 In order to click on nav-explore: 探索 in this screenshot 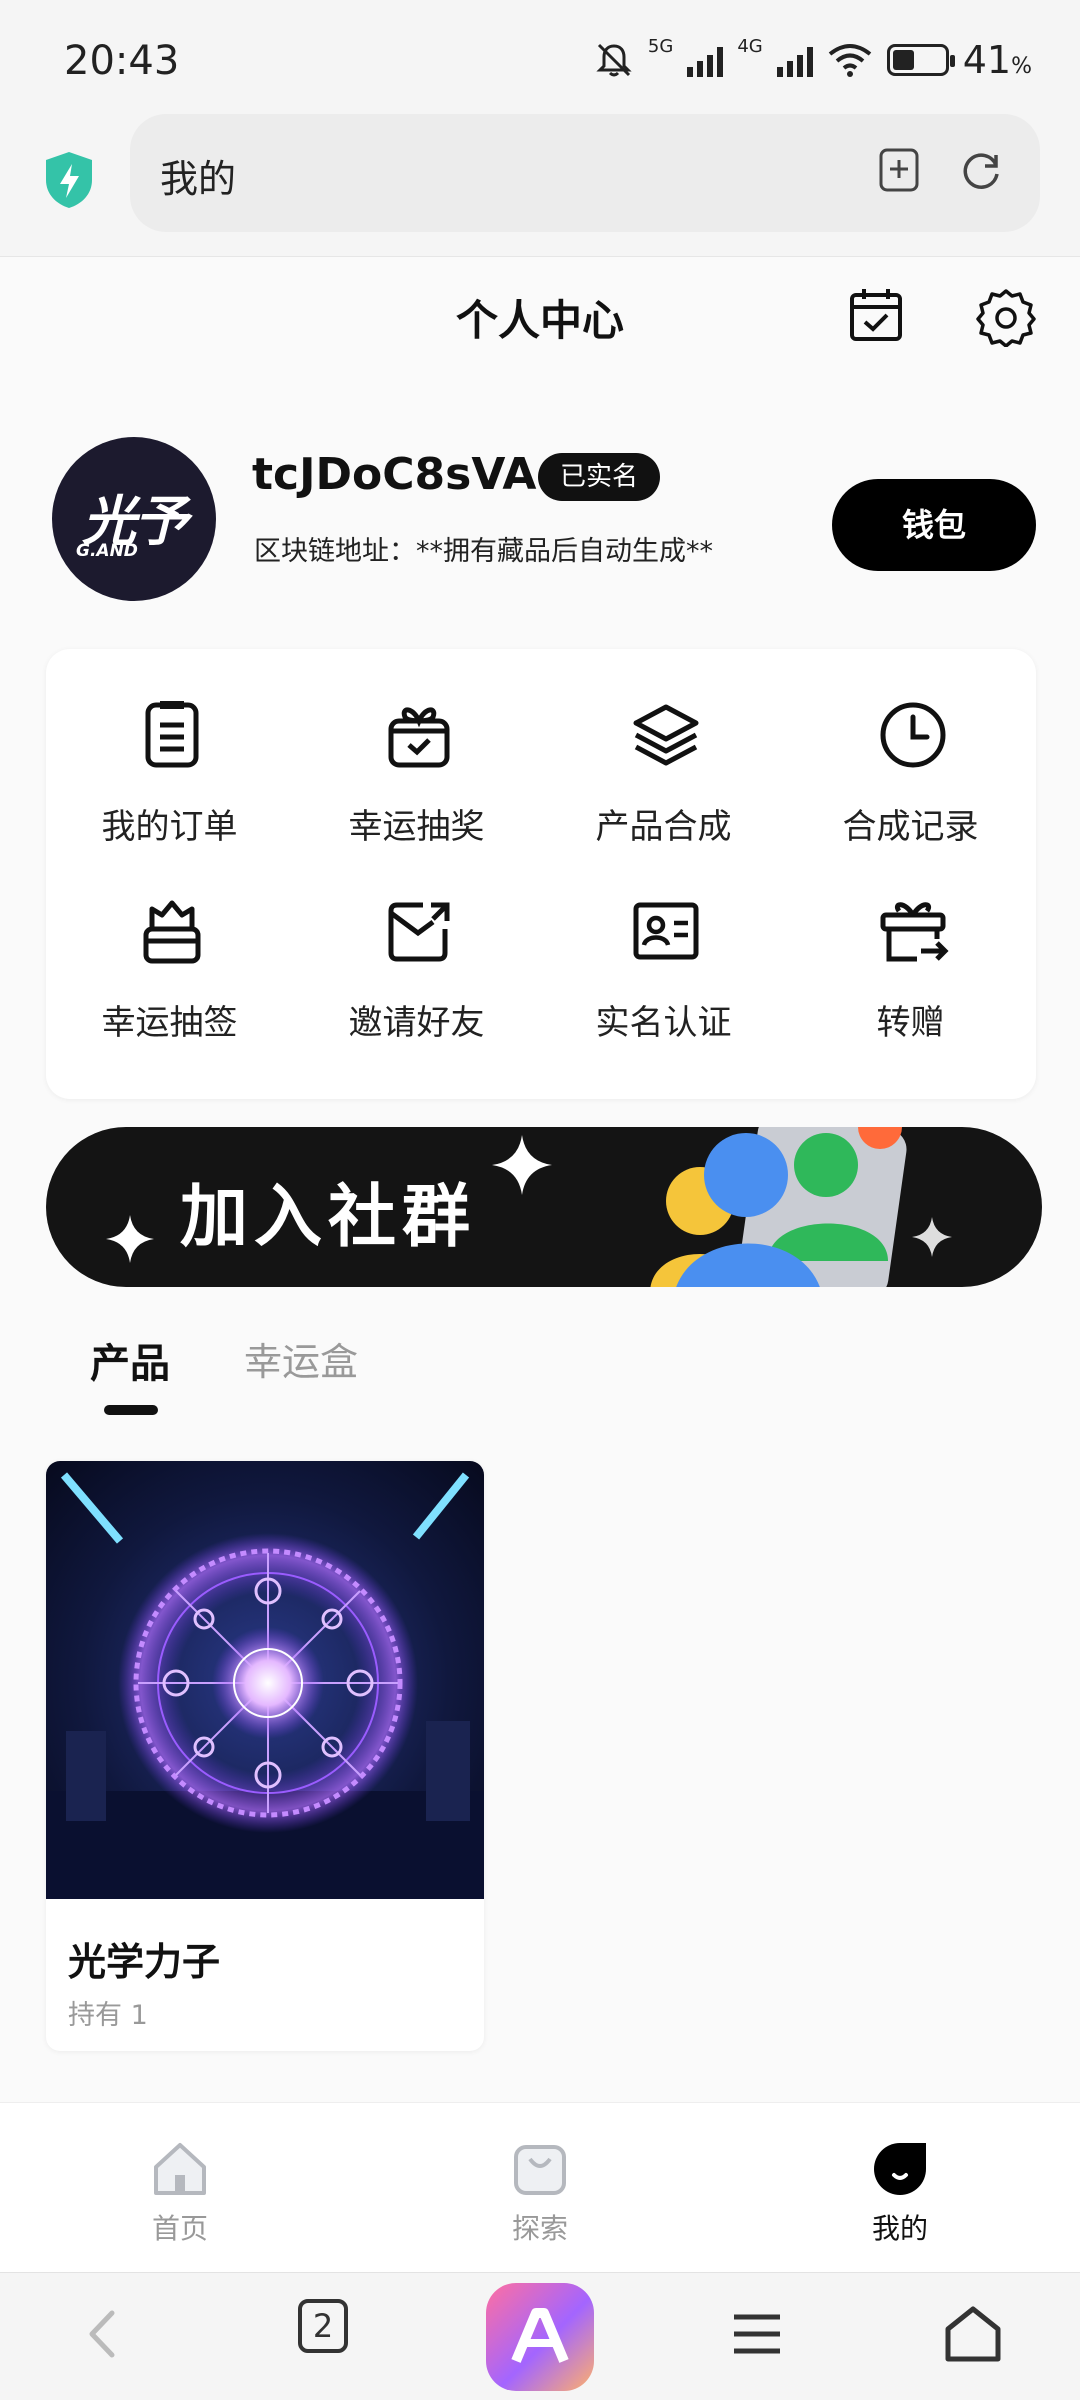, I will do `click(540, 2193)`.